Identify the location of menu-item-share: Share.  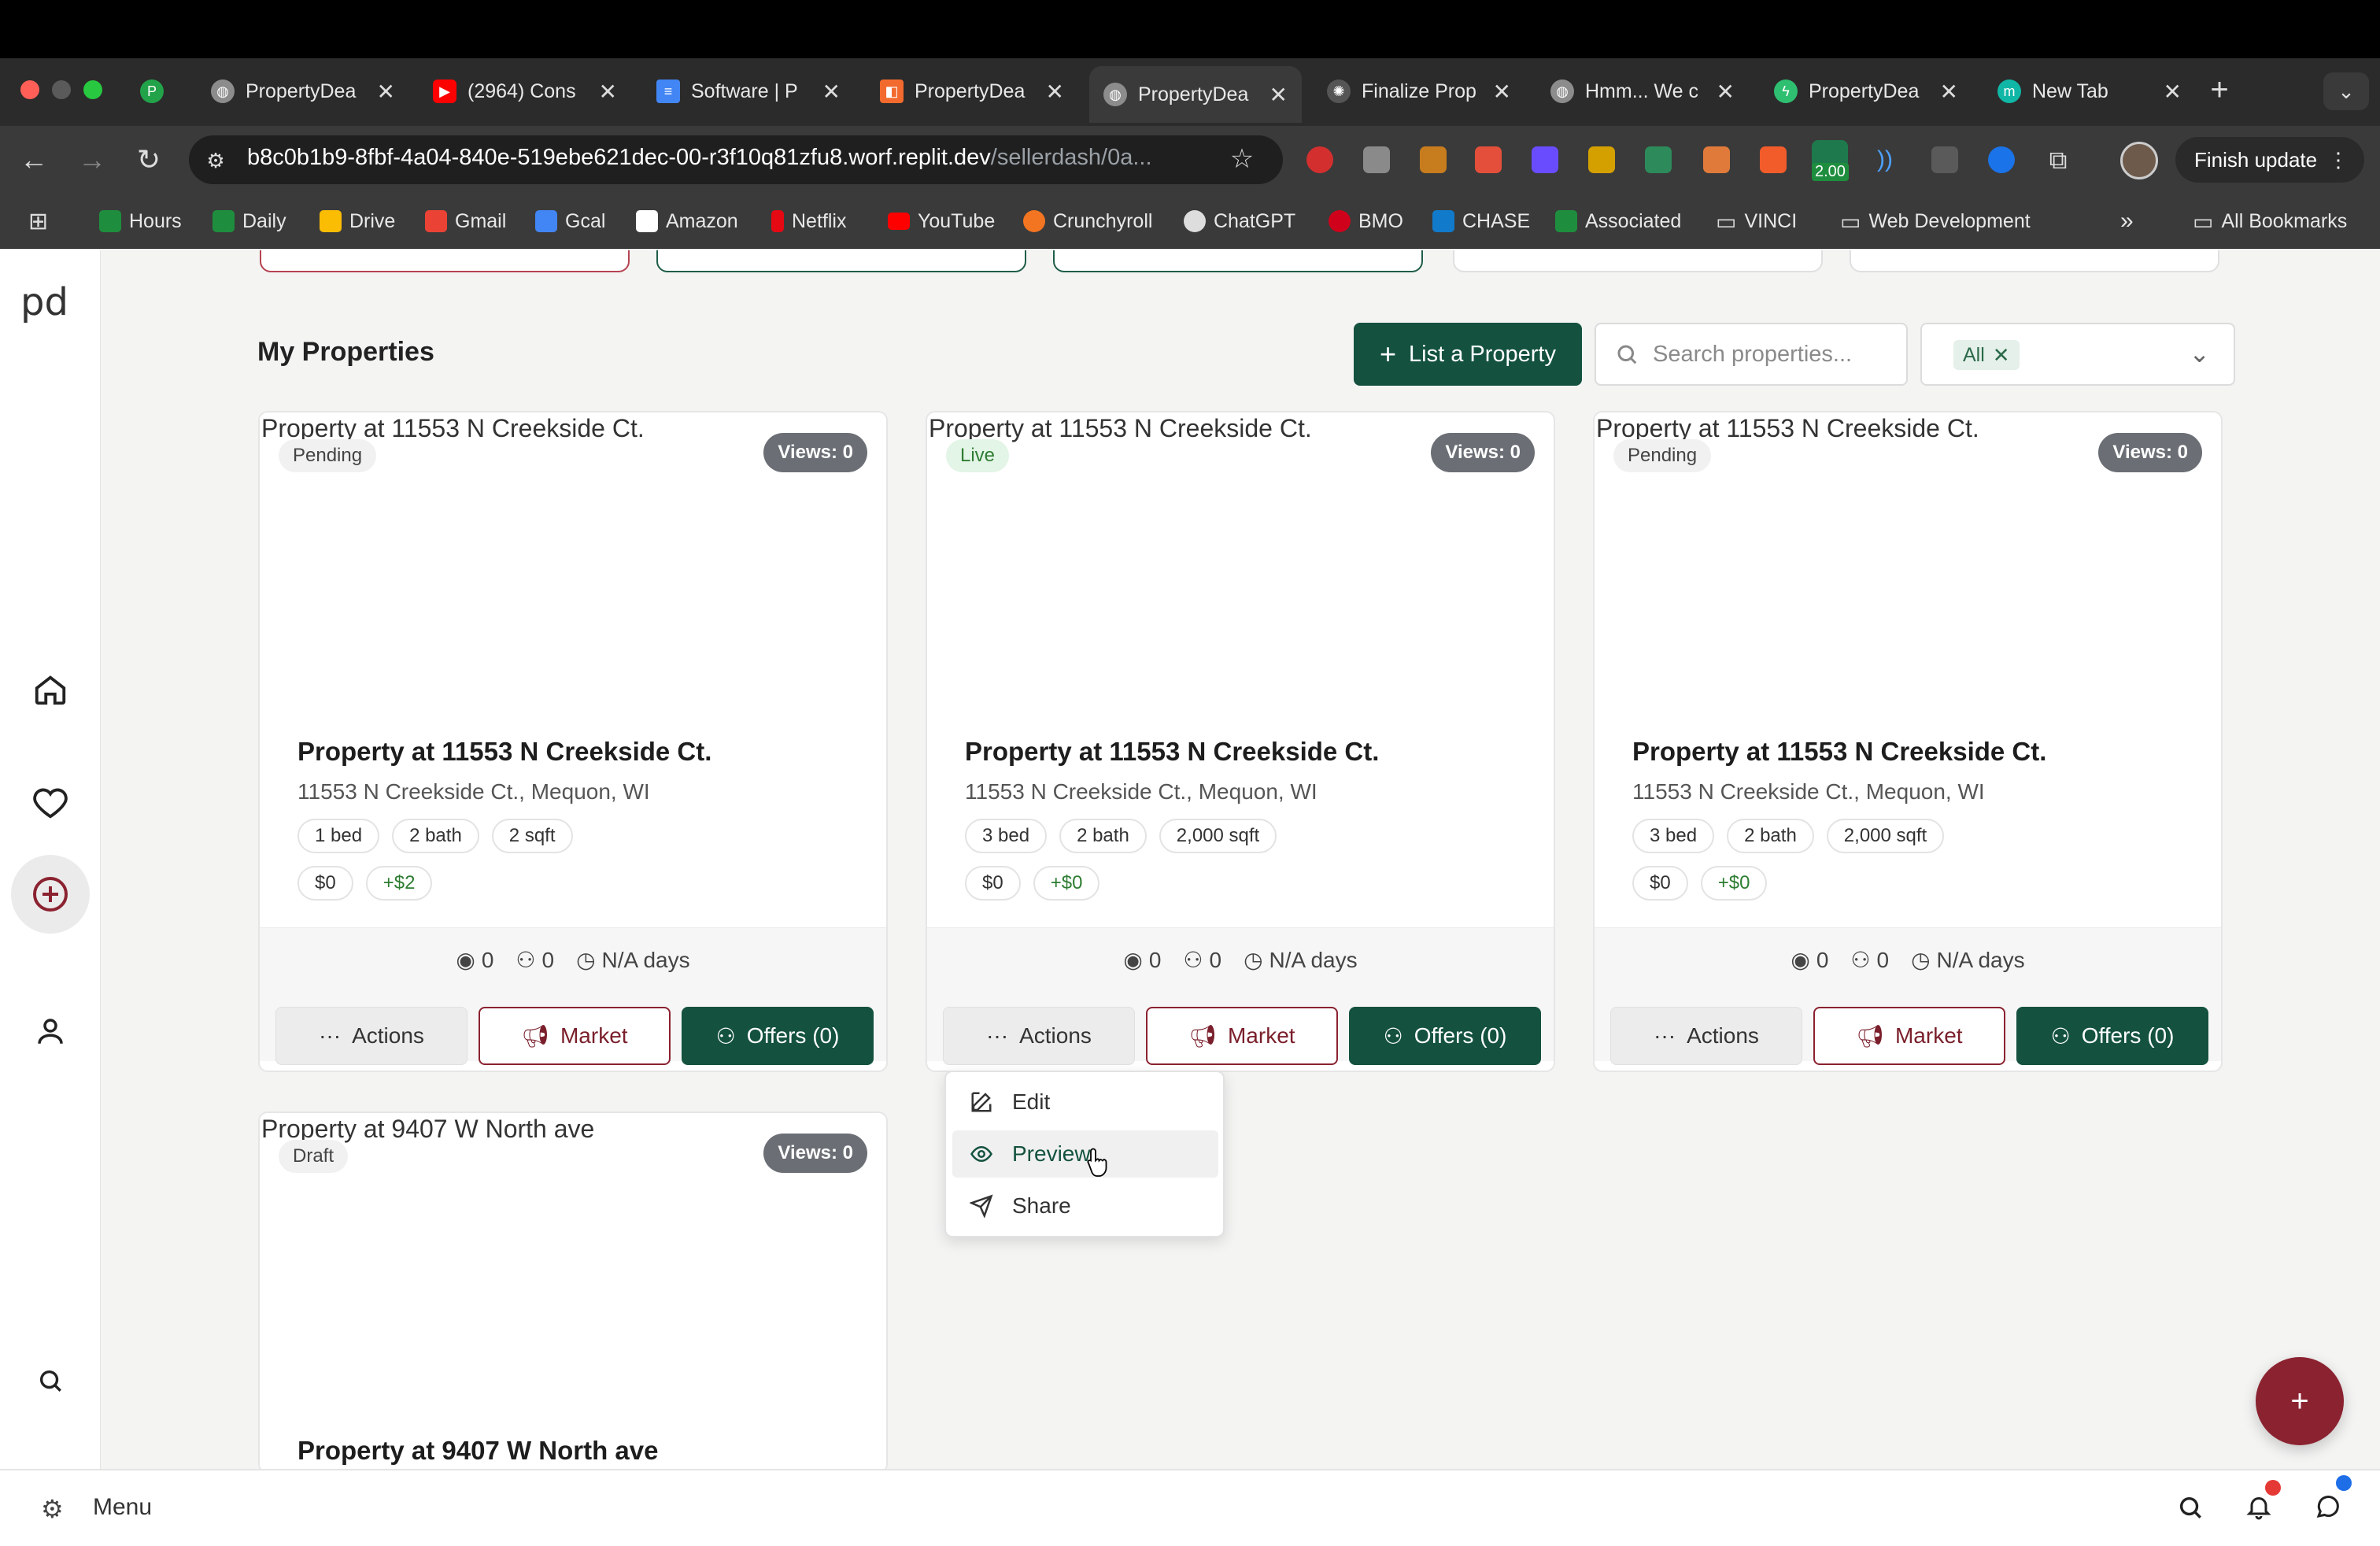
(1085, 1206).